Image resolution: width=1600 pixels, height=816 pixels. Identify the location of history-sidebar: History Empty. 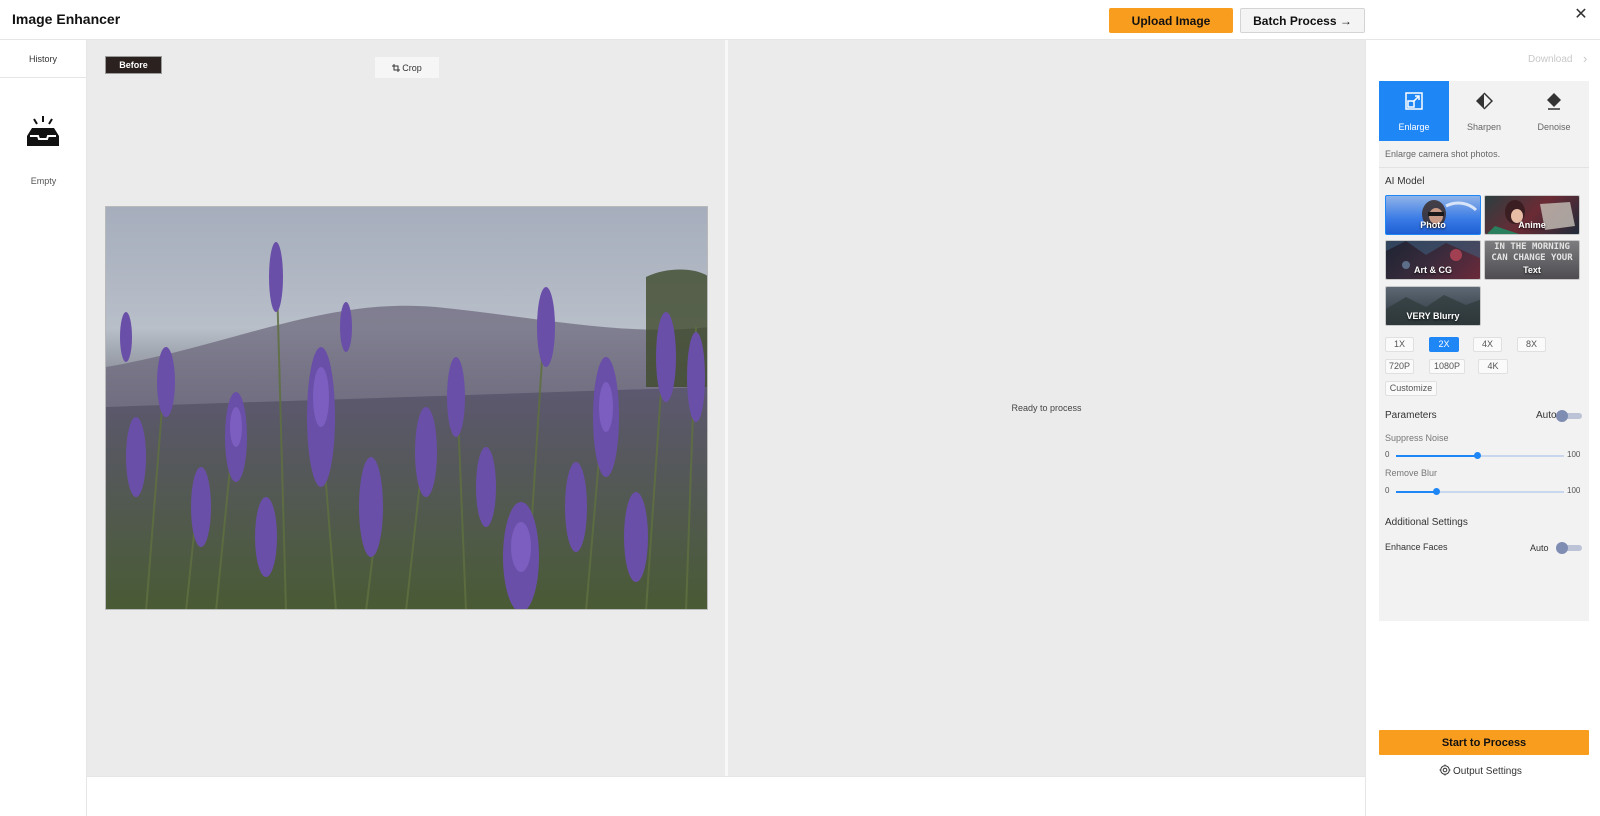
(43, 428).